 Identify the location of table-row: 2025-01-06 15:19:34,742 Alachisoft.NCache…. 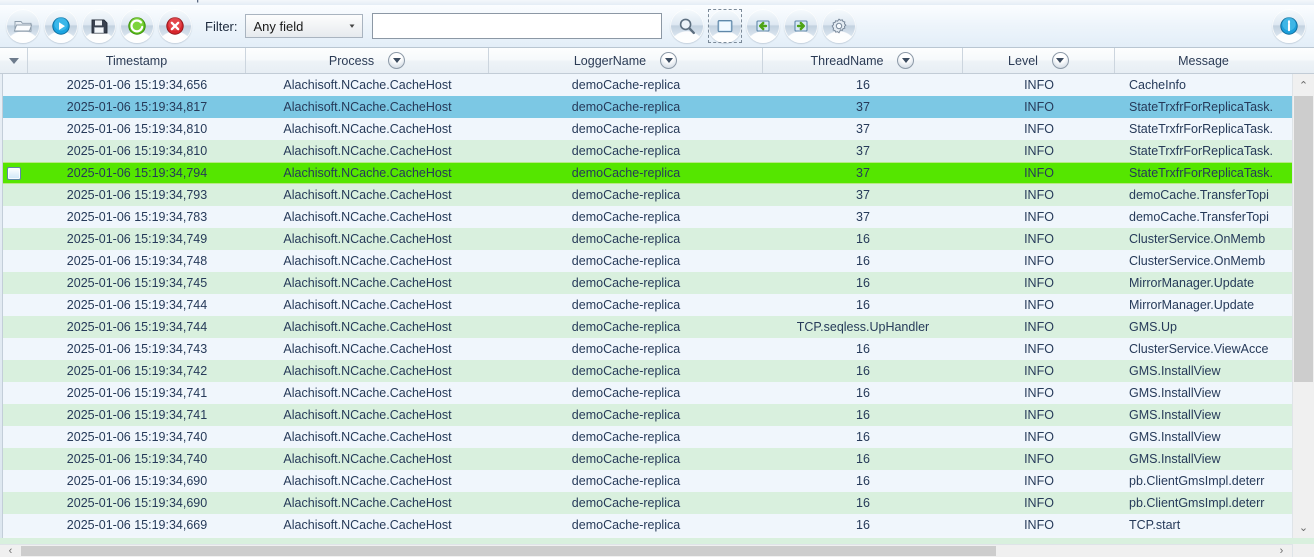
(657, 371).